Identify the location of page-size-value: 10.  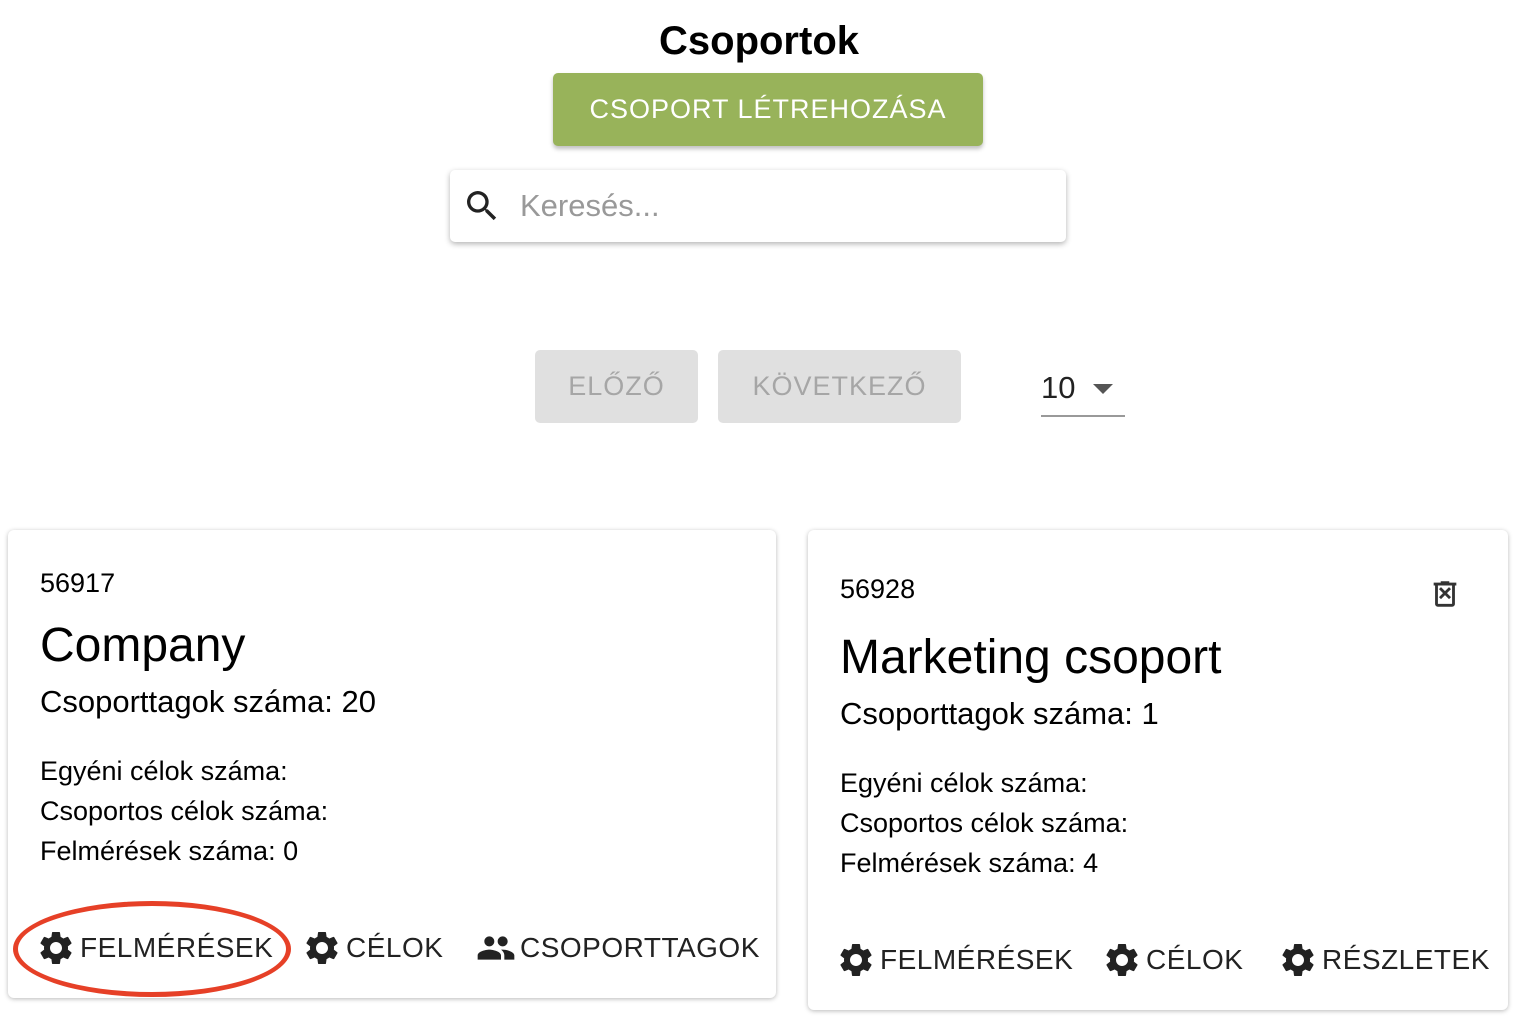
(1058, 387).